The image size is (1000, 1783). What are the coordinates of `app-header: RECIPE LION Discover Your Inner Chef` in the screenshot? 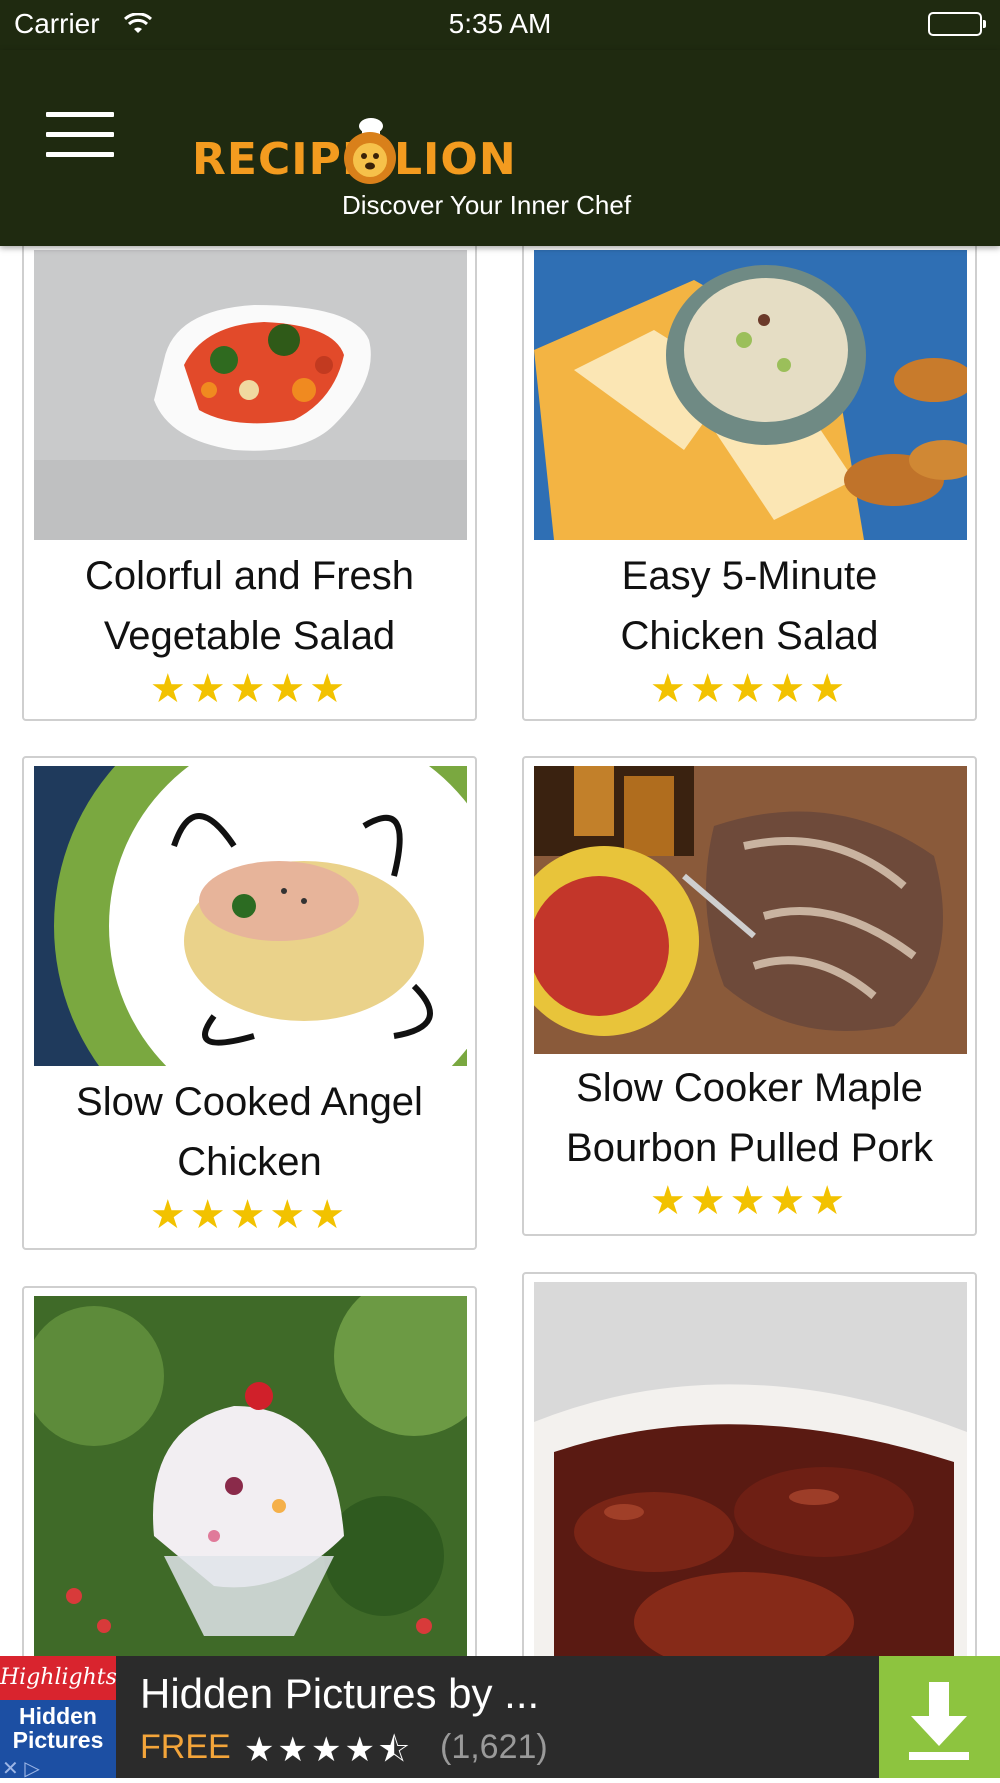 It's located at (500, 148).